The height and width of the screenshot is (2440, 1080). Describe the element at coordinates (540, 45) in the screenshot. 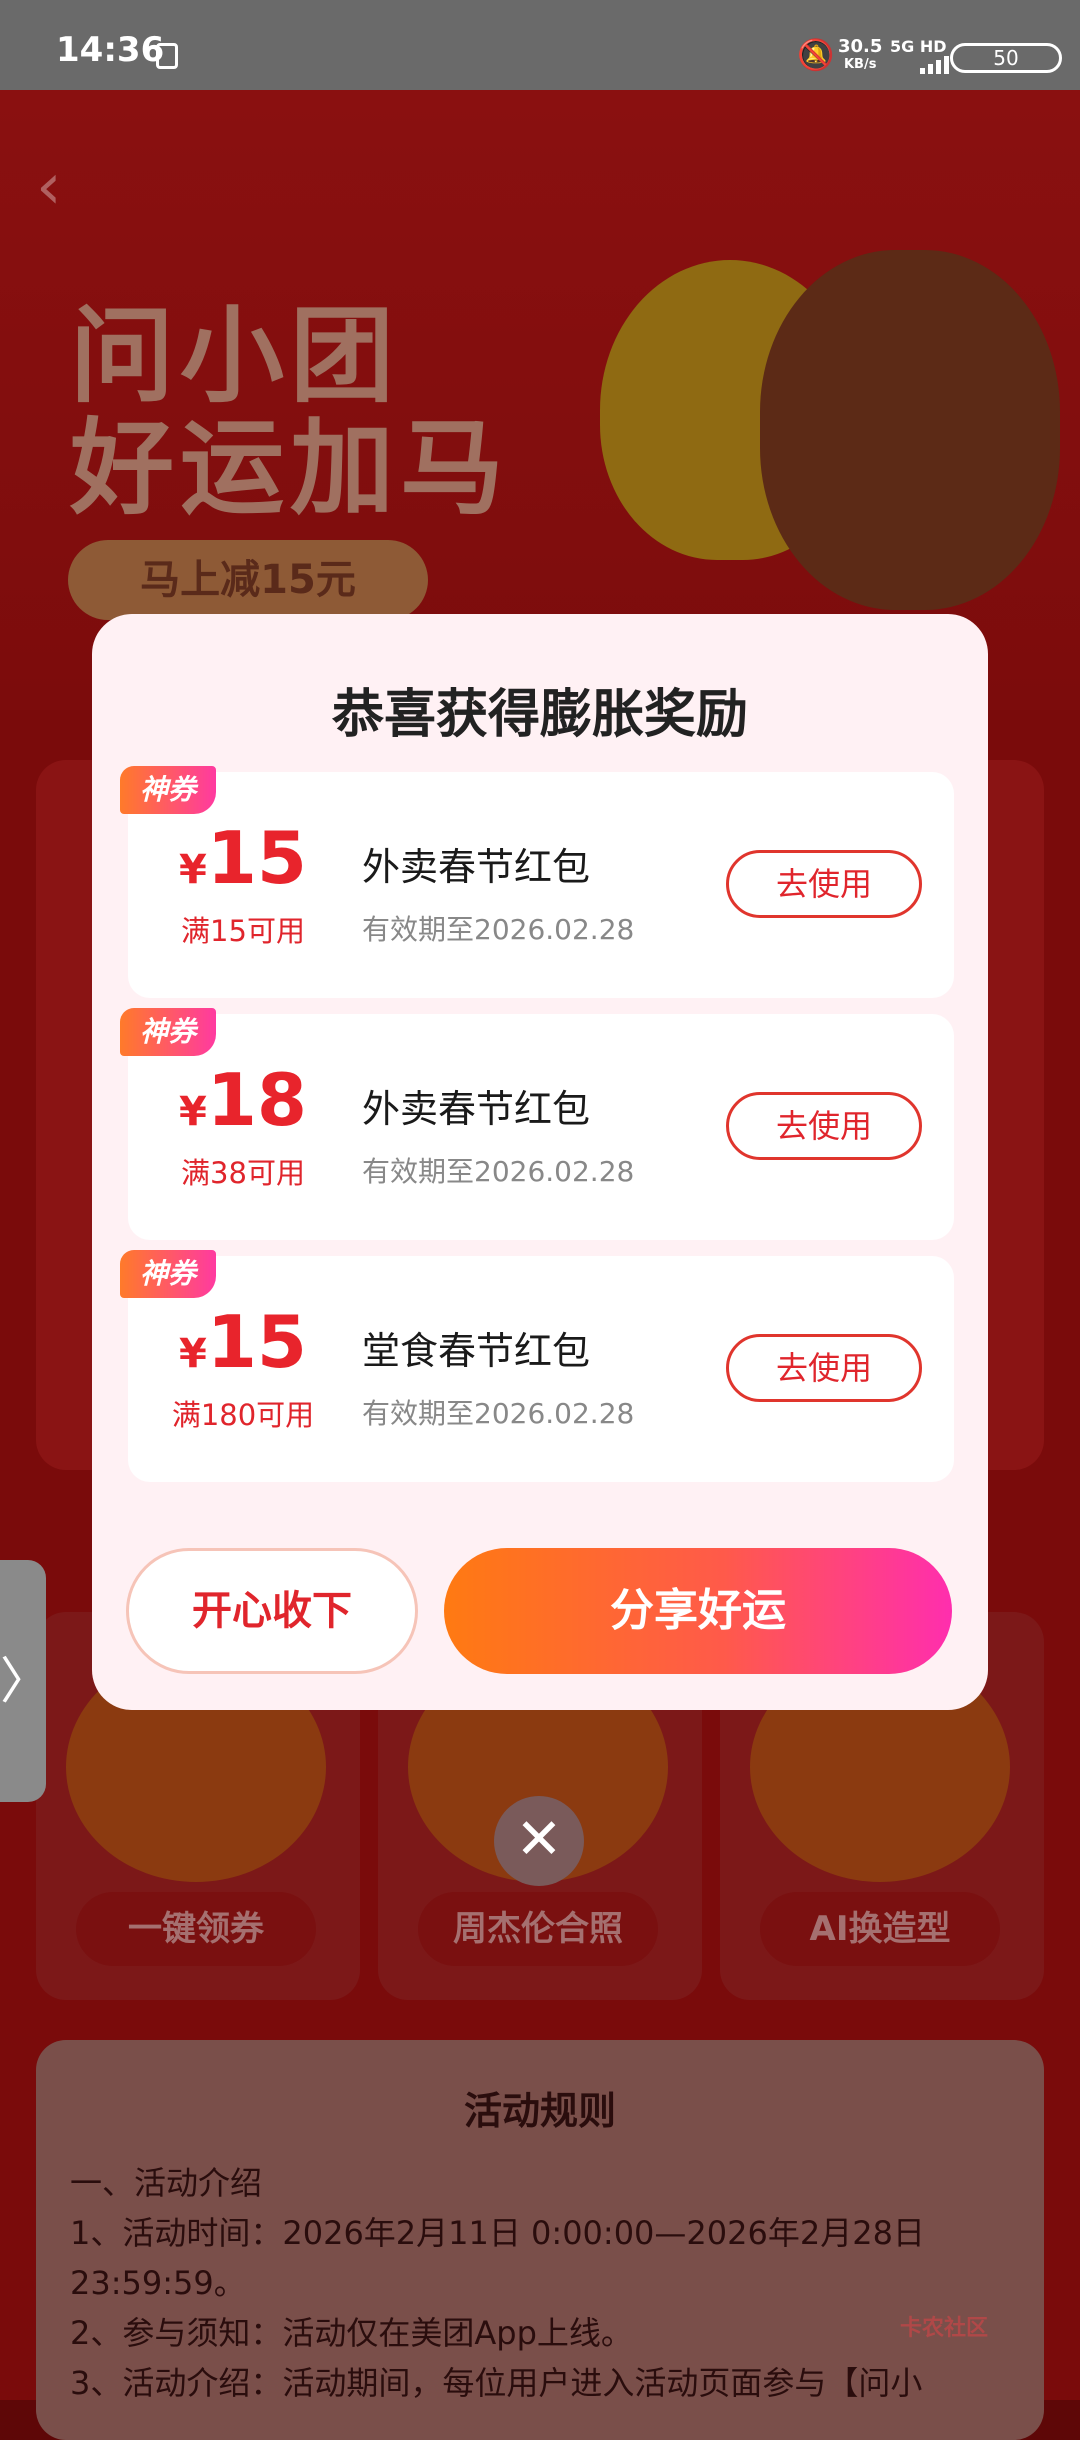

I see `status-bar: 14:36 🔕 30.5 KB/s 5G HD 50` at that location.